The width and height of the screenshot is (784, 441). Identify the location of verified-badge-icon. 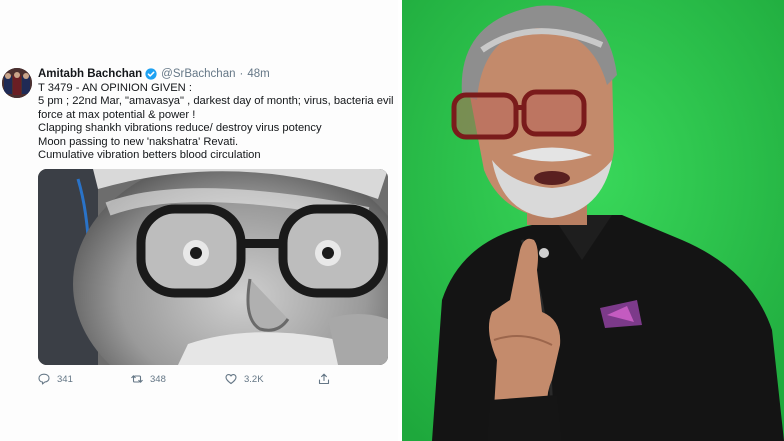
(151, 74).